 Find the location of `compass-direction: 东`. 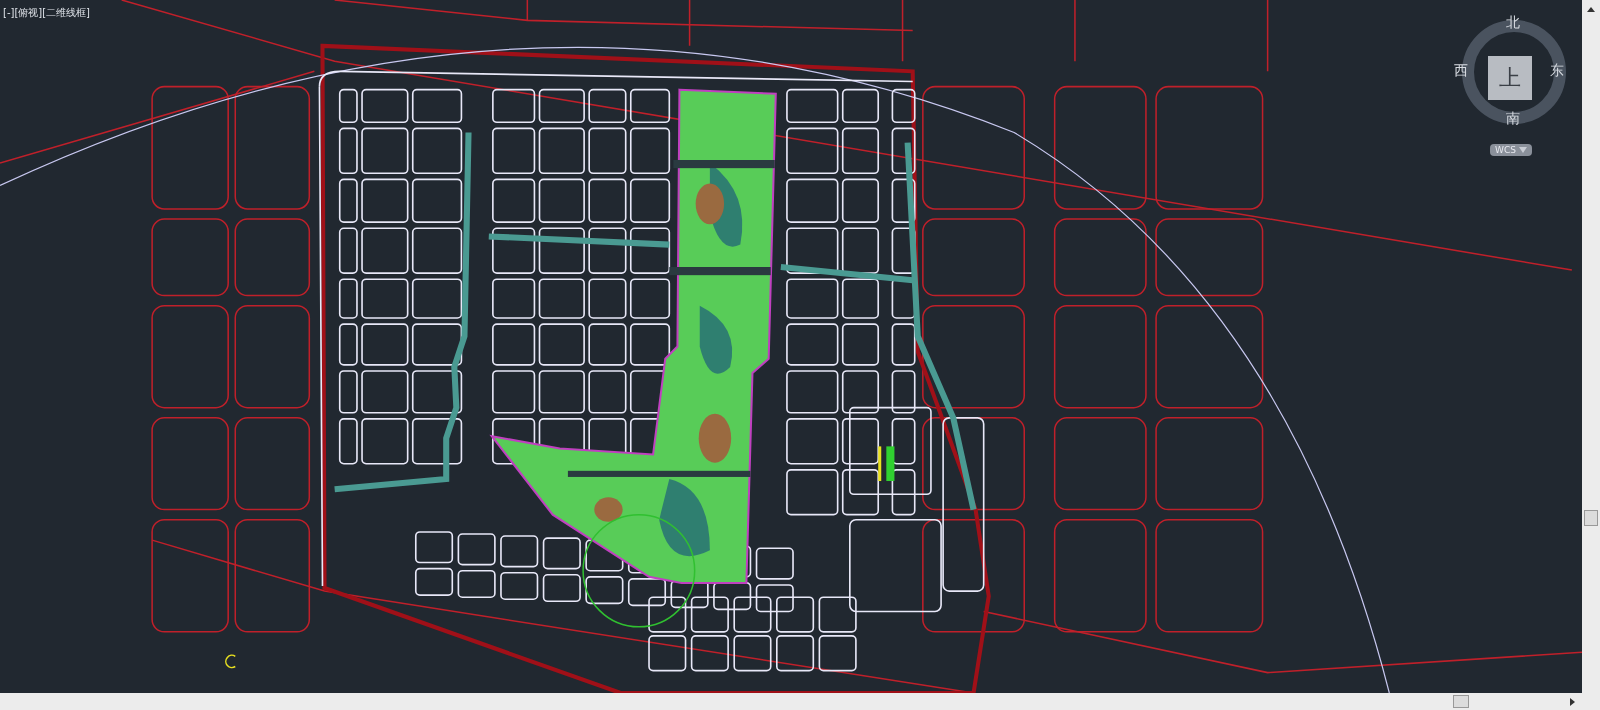

compass-direction: 东 is located at coordinates (1557, 71).